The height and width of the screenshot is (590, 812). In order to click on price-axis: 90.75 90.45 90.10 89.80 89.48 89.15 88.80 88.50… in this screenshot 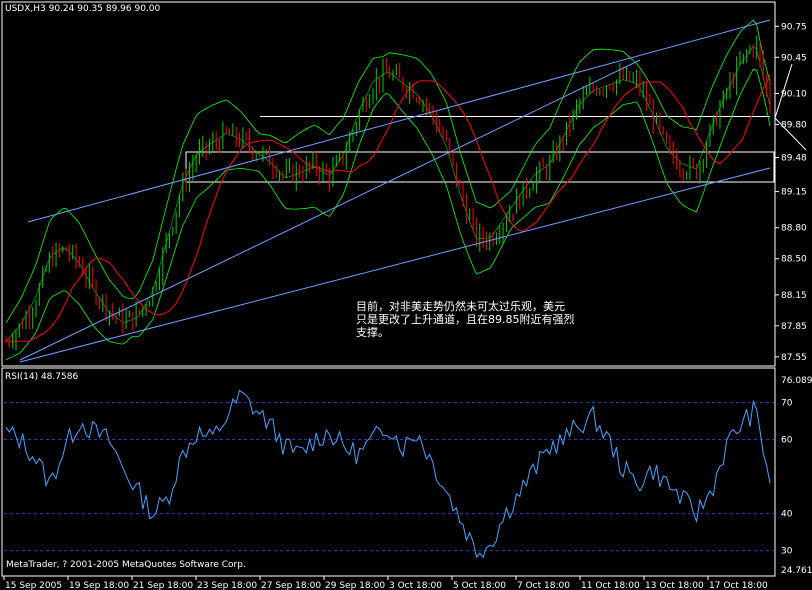, I will do `click(791, 192)`.